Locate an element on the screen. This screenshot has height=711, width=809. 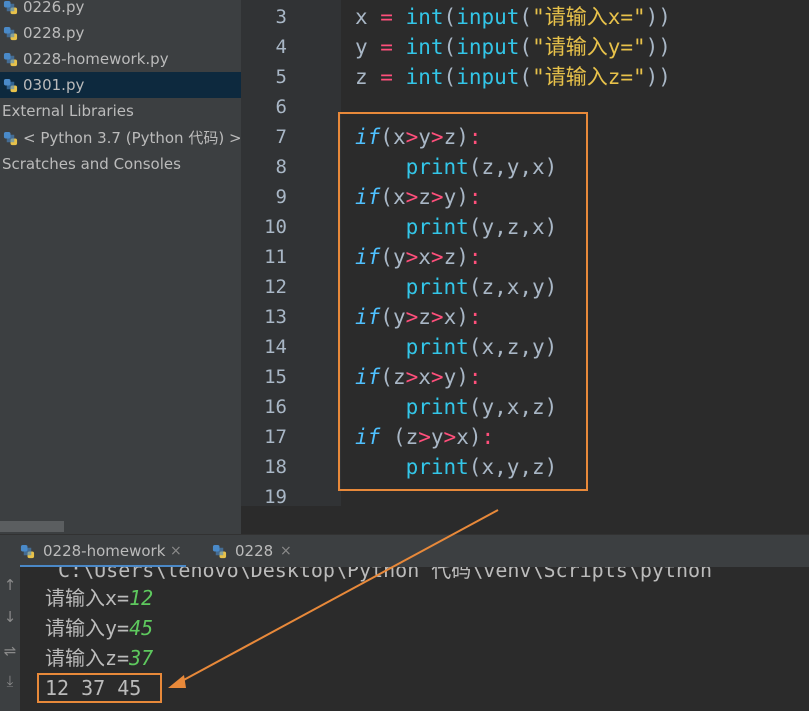
user-input-value: 45 is located at coordinates (141, 628).